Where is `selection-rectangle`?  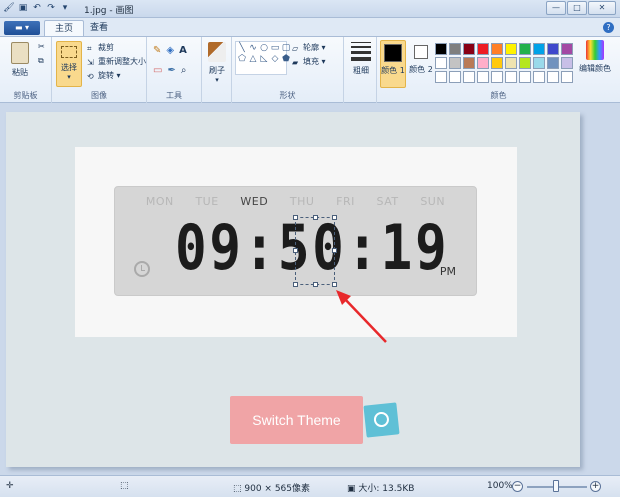
selection-rectangle is located at coordinates (315, 251).